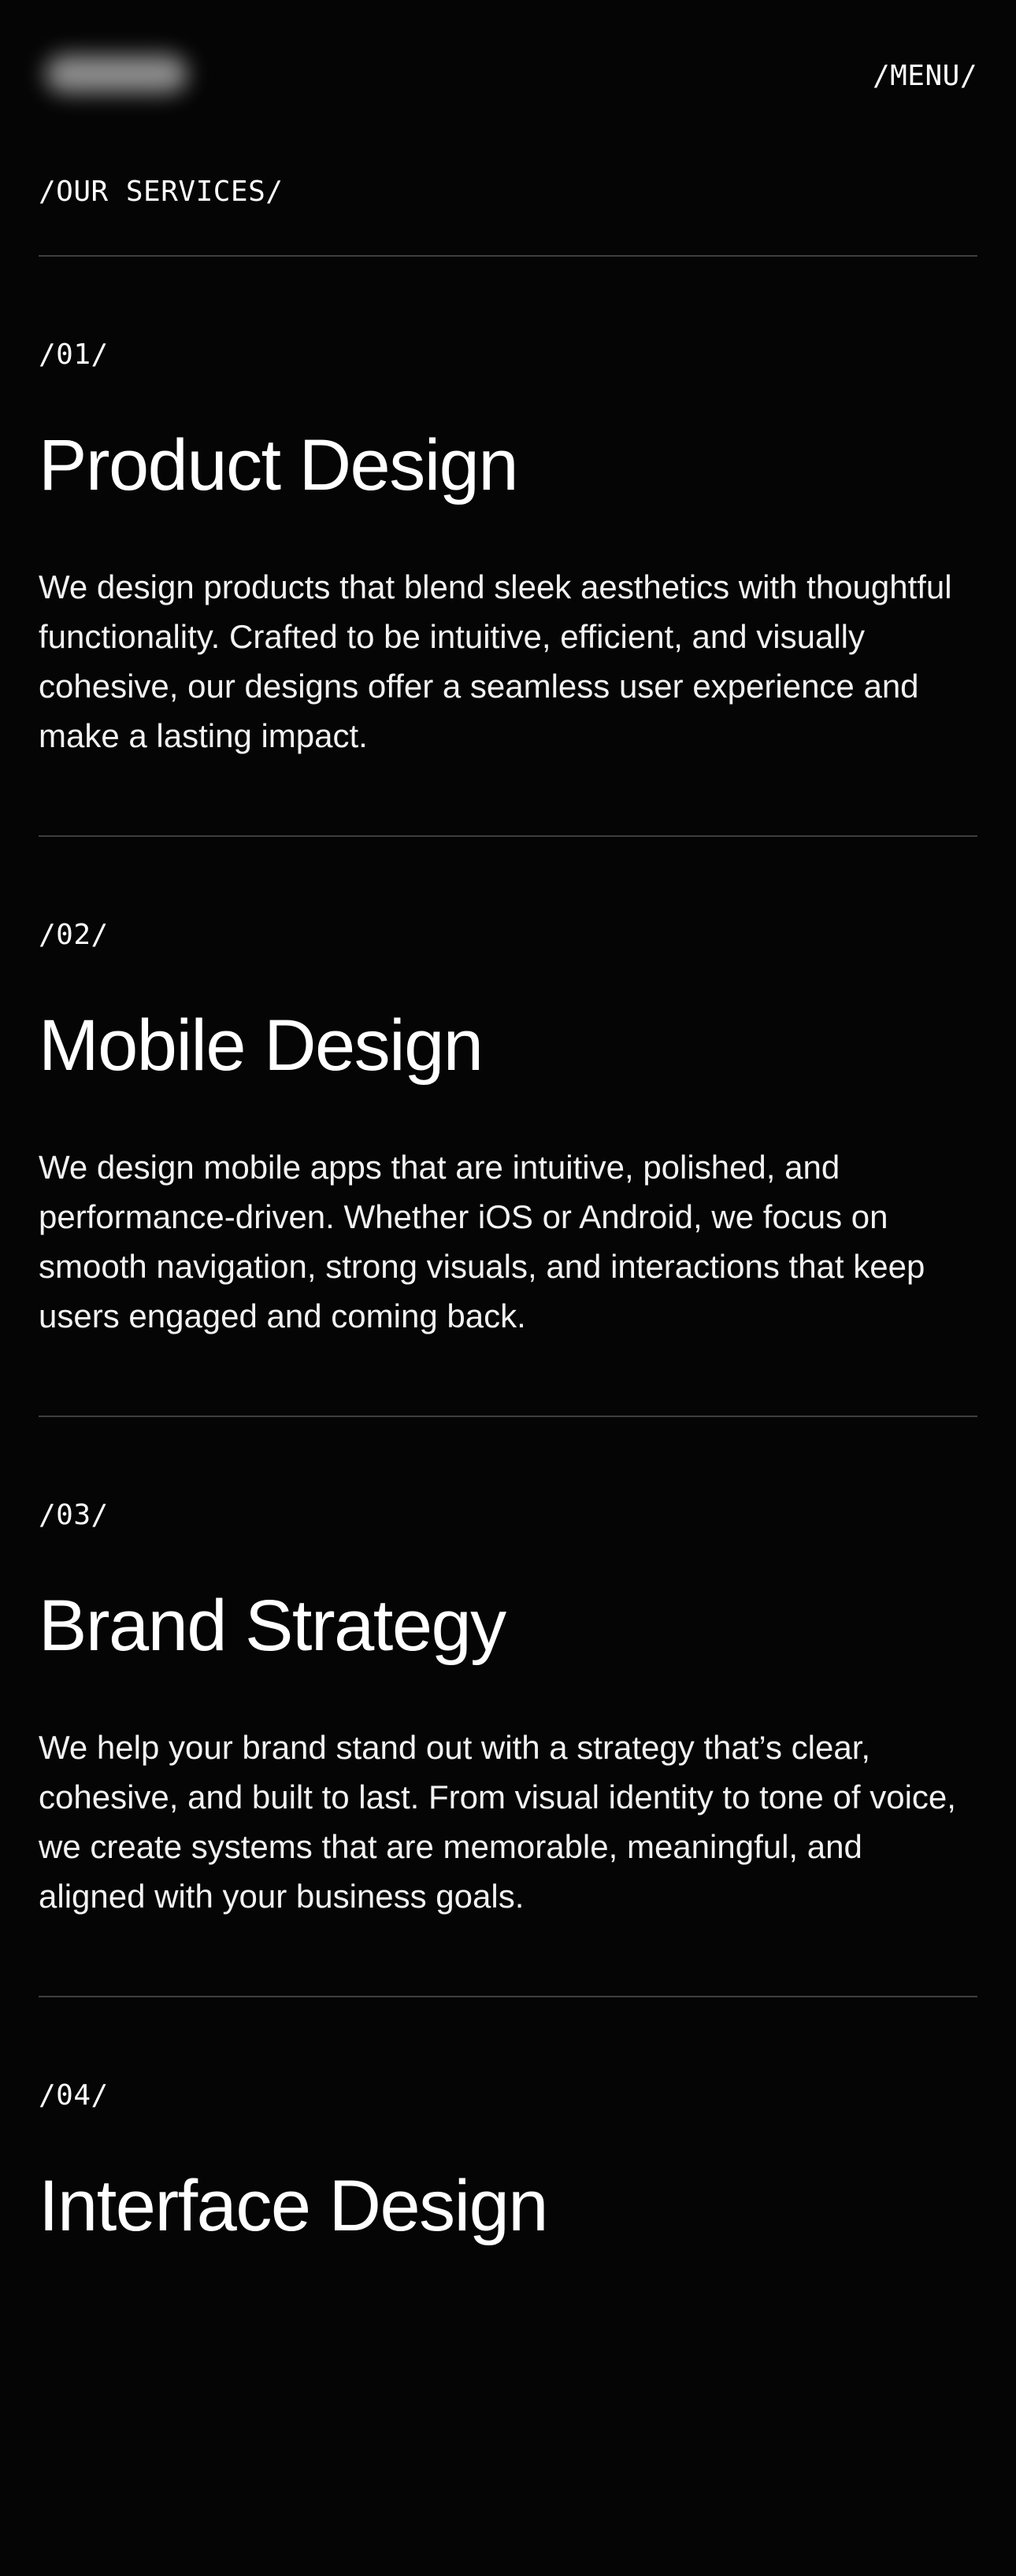 This screenshot has width=1016, height=2576. I want to click on service-number: /01/, so click(74, 355).